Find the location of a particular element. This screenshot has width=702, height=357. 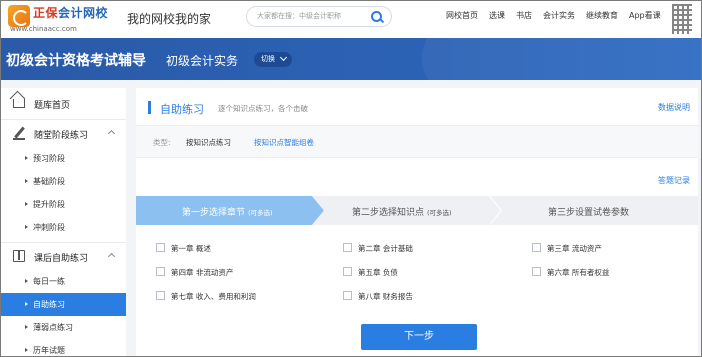

logo-brand: 正保会计网校 is located at coordinates (71, 13).